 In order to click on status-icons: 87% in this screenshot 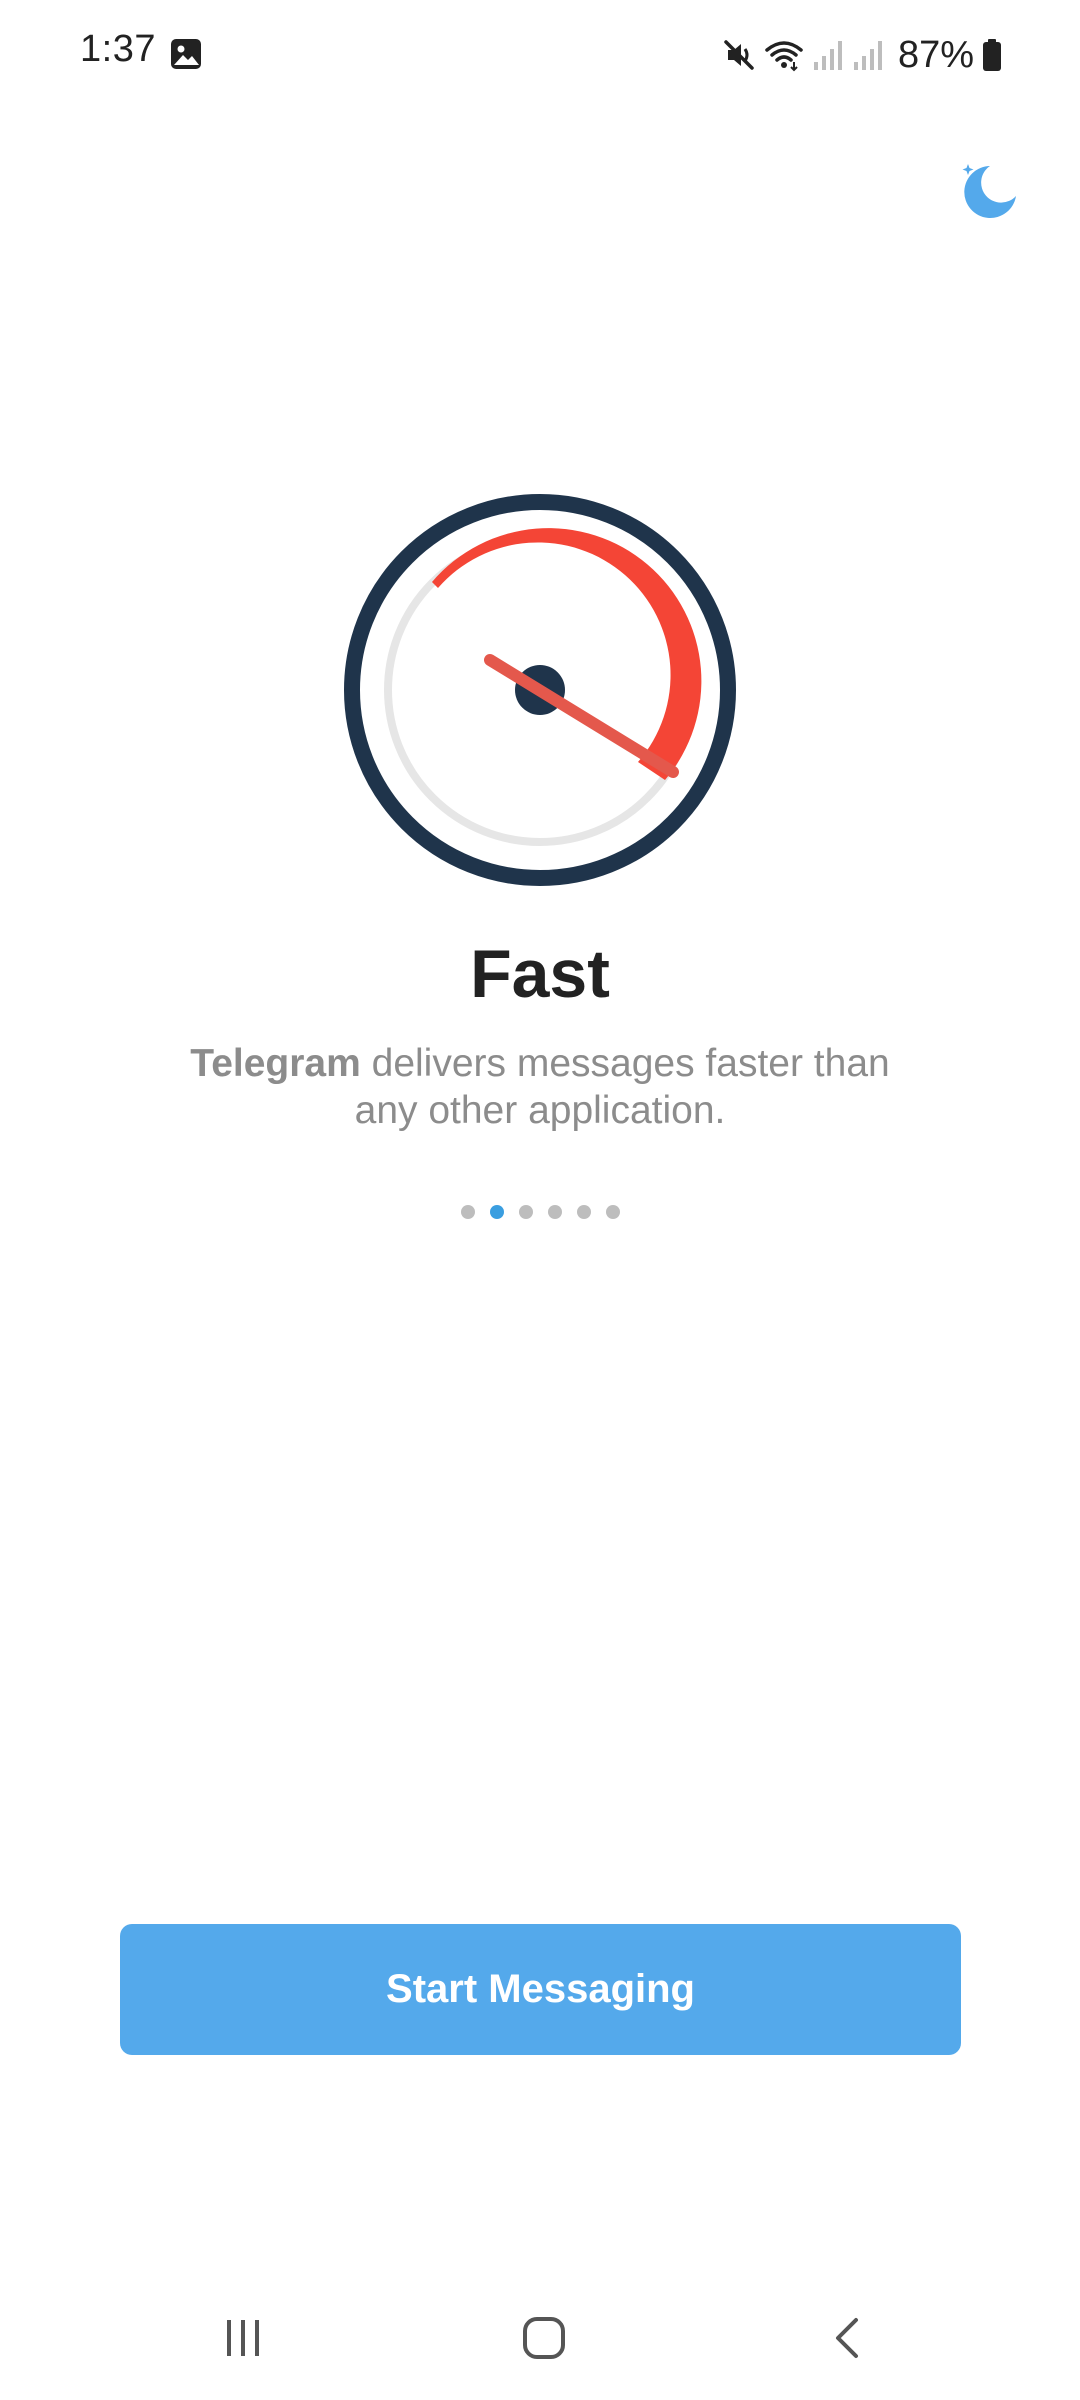, I will do `click(862, 55)`.